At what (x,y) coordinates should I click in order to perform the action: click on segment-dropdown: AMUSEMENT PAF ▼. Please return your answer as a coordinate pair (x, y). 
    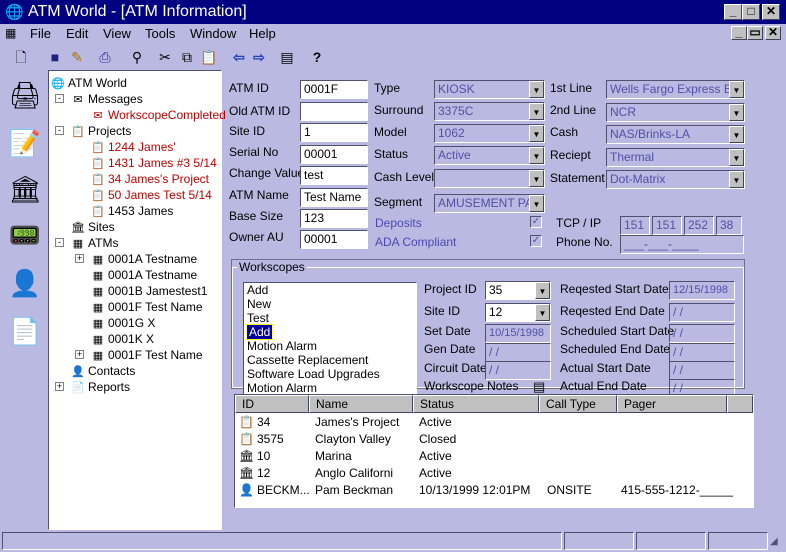
    Looking at the image, I should click on (489, 203).